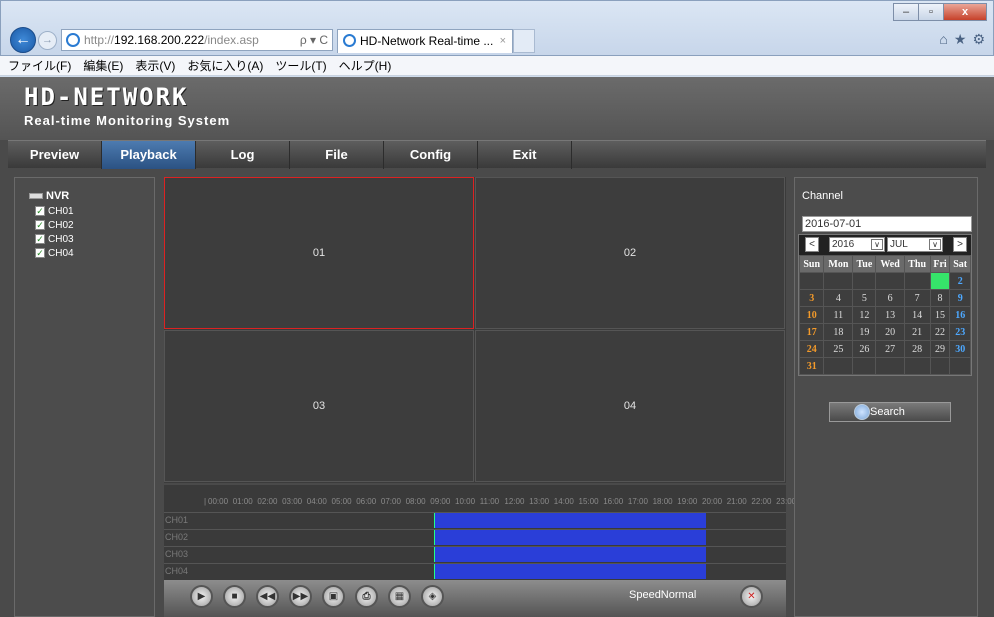  What do you see at coordinates (812, 244) in the screenshot?
I see `prev-month-button: <` at bounding box center [812, 244].